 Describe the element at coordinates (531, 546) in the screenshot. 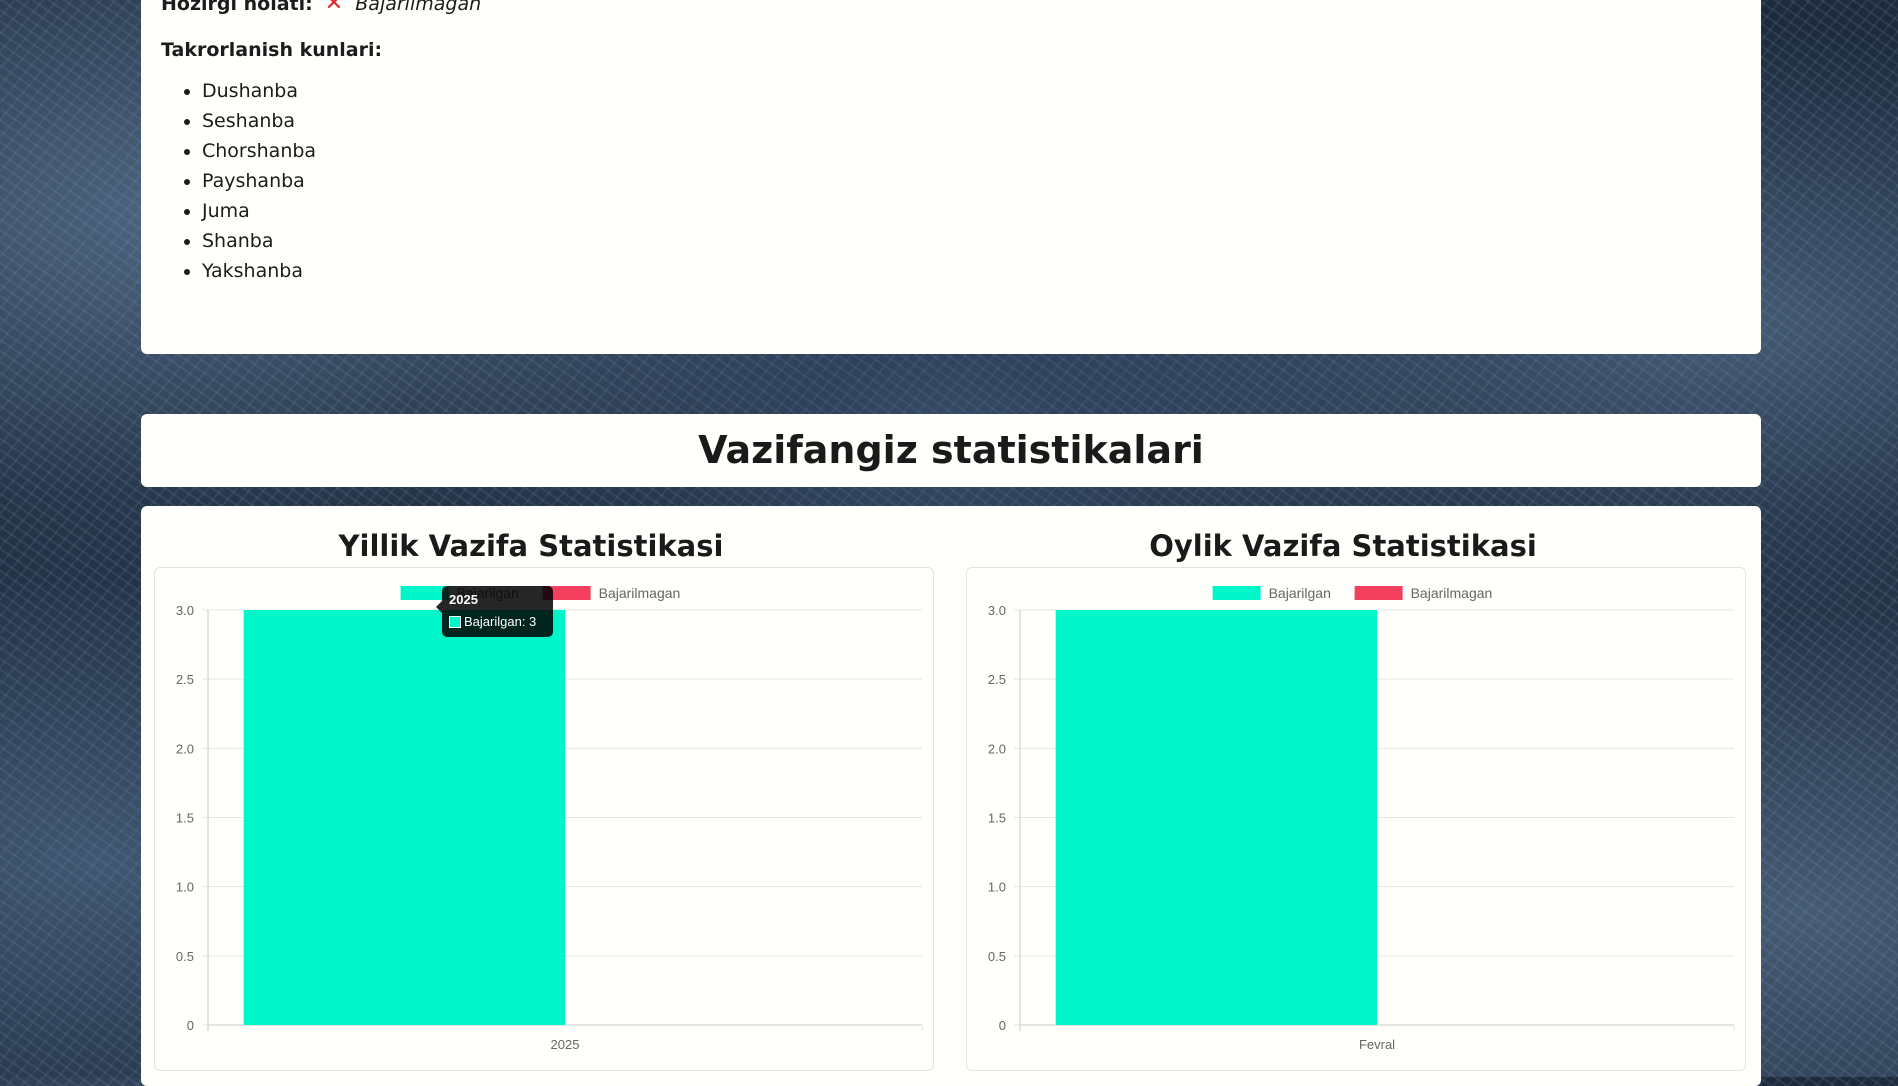

I see `yearly-chart-title: Yillik Vazifa Statistikasi` at that location.